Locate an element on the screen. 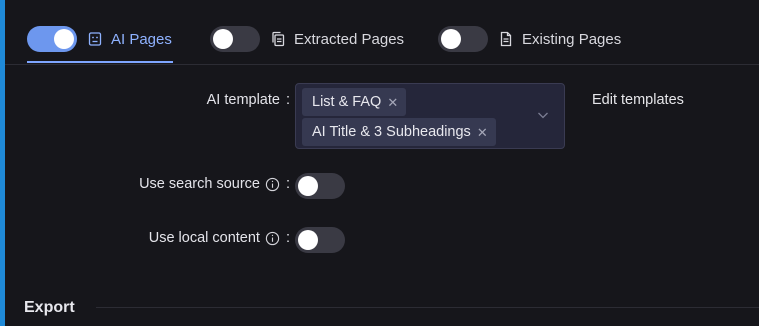 Image resolution: width=759 pixels, height=326 pixels. ai-template-select: List & FAQ ✕ AI Title & 3 Subheadings ✕ is located at coordinates (430, 116).